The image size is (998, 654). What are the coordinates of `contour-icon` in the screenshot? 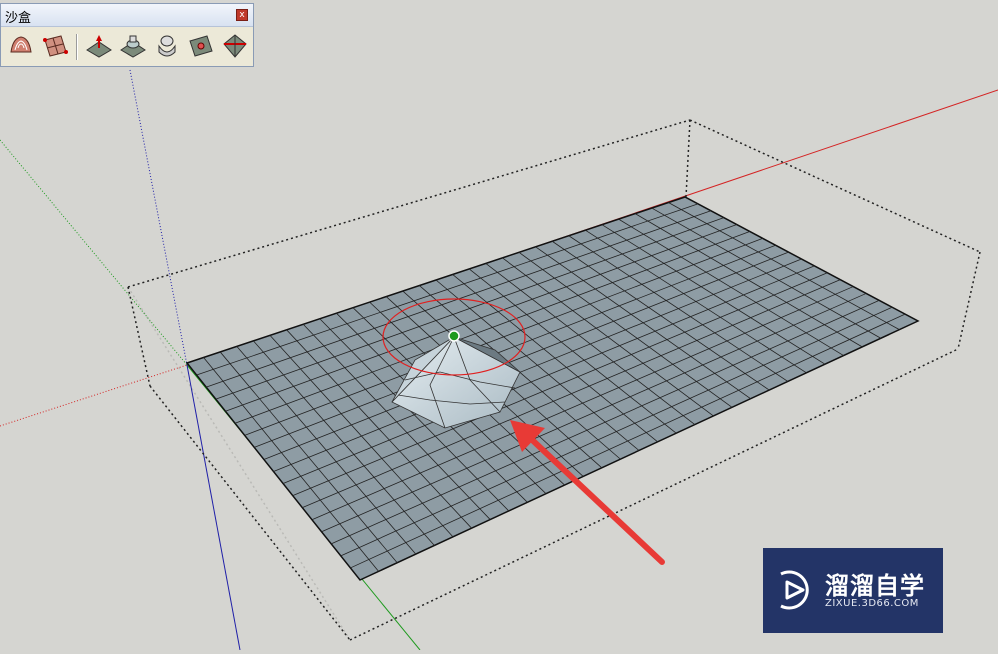 It's located at (21, 44).